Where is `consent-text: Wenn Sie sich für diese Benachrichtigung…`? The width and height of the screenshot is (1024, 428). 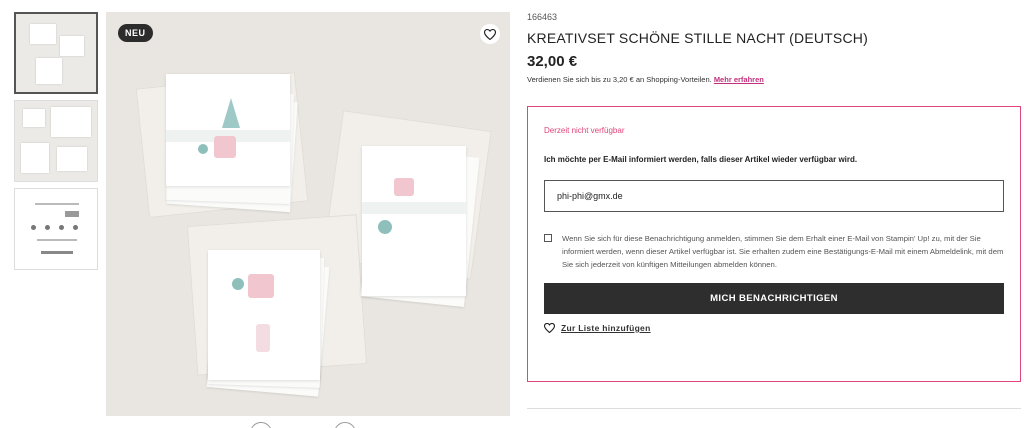
consent-text: Wenn Sie sich für diese Benachrichtigung… is located at coordinates (783, 251).